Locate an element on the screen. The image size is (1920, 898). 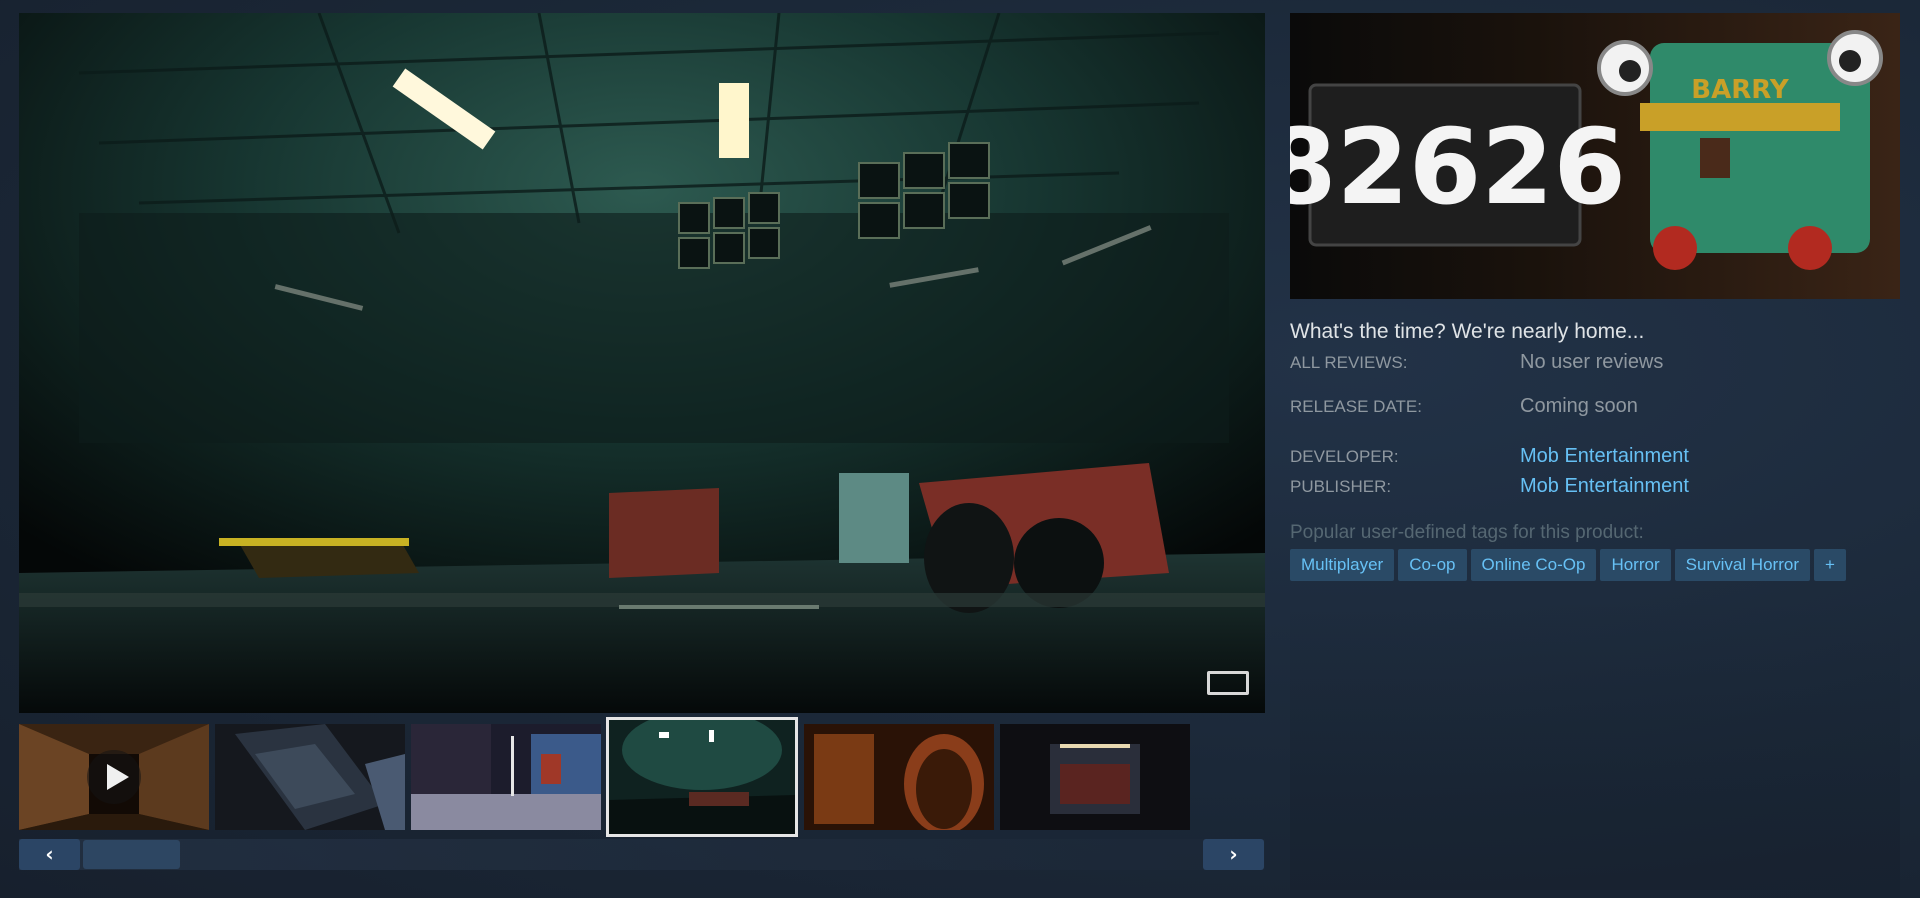
capsule-logo: 82626 is located at coordinates (1458, 167).